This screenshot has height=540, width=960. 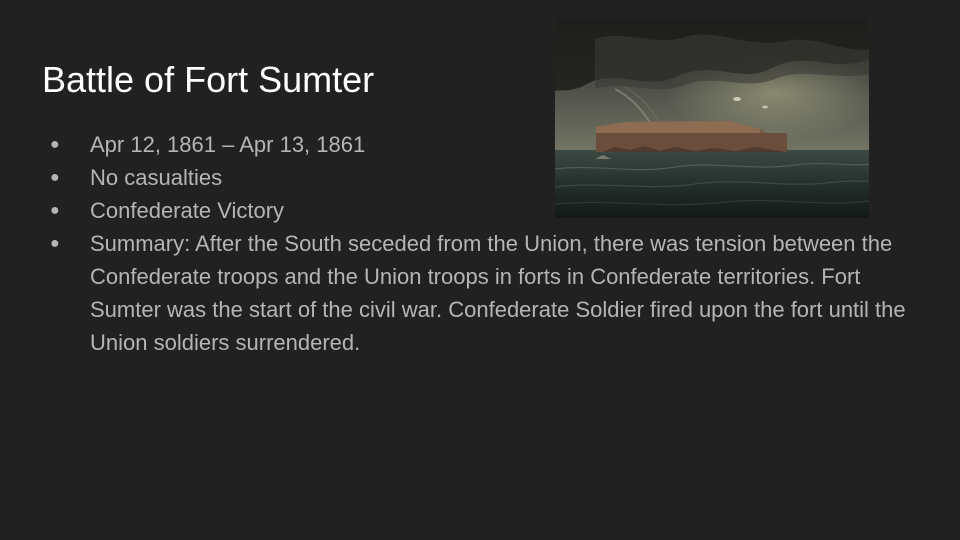 I want to click on slide-title: Battle of Fort Sumter, so click(x=208, y=79).